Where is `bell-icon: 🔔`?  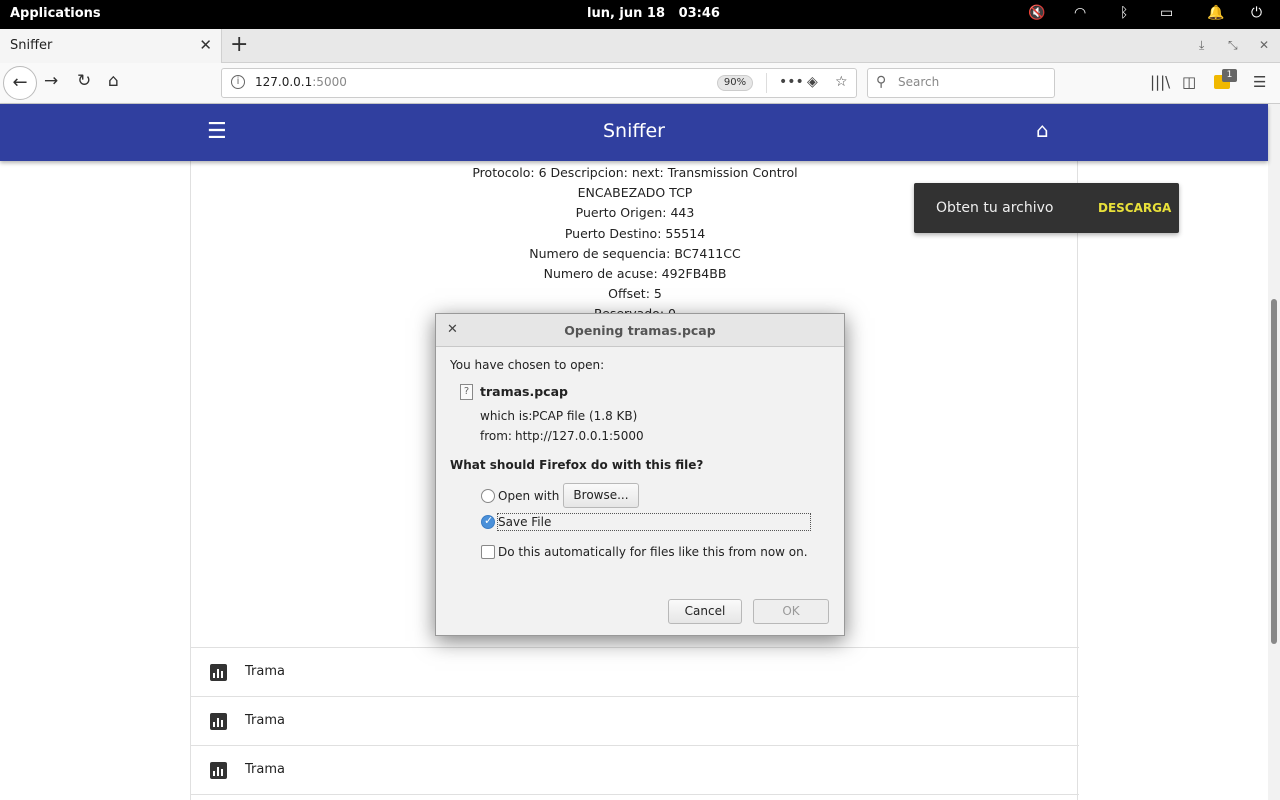
bell-icon: 🔔 is located at coordinates (1215, 13).